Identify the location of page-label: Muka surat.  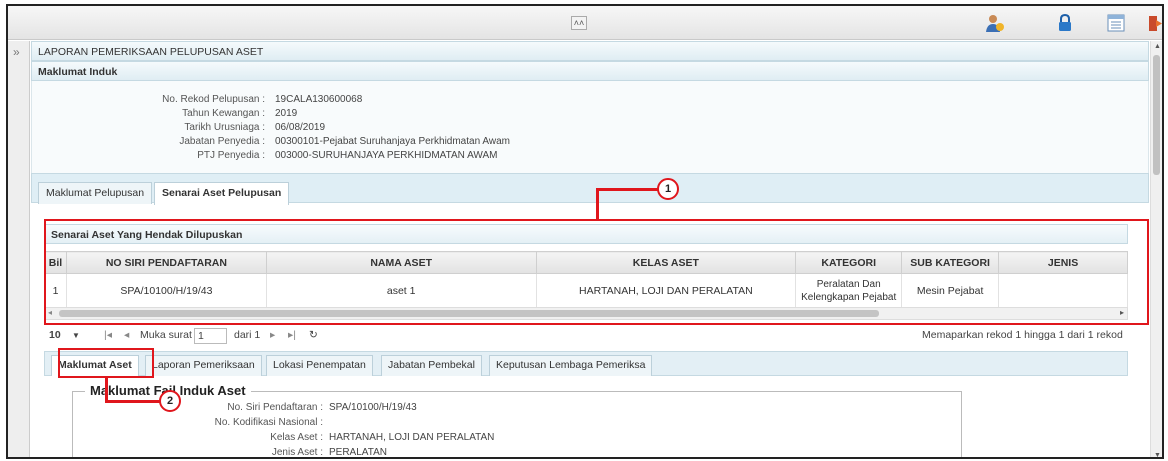
(166, 335).